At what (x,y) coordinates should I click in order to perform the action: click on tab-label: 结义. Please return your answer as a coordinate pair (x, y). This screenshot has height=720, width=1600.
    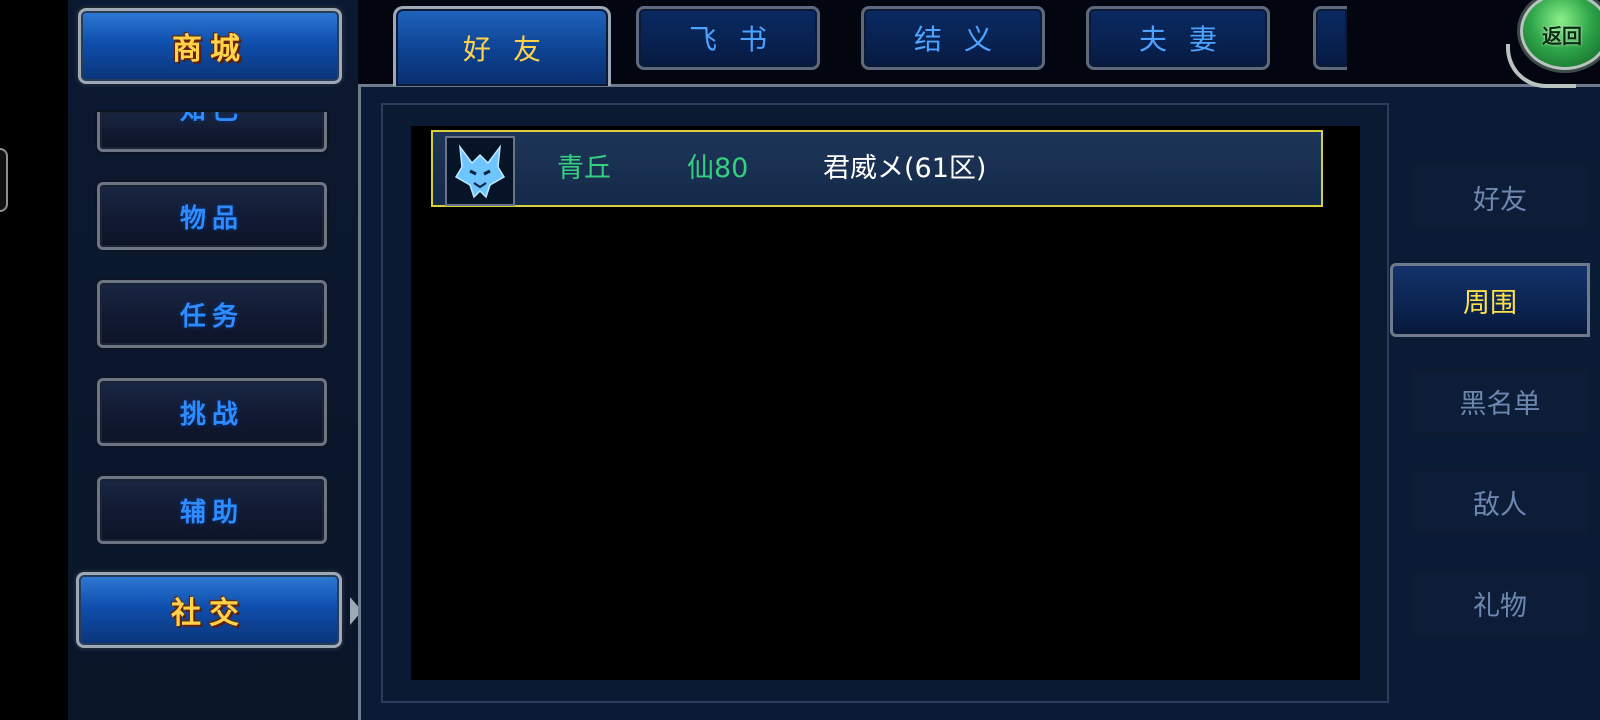
    Looking at the image, I should click on (963, 39).